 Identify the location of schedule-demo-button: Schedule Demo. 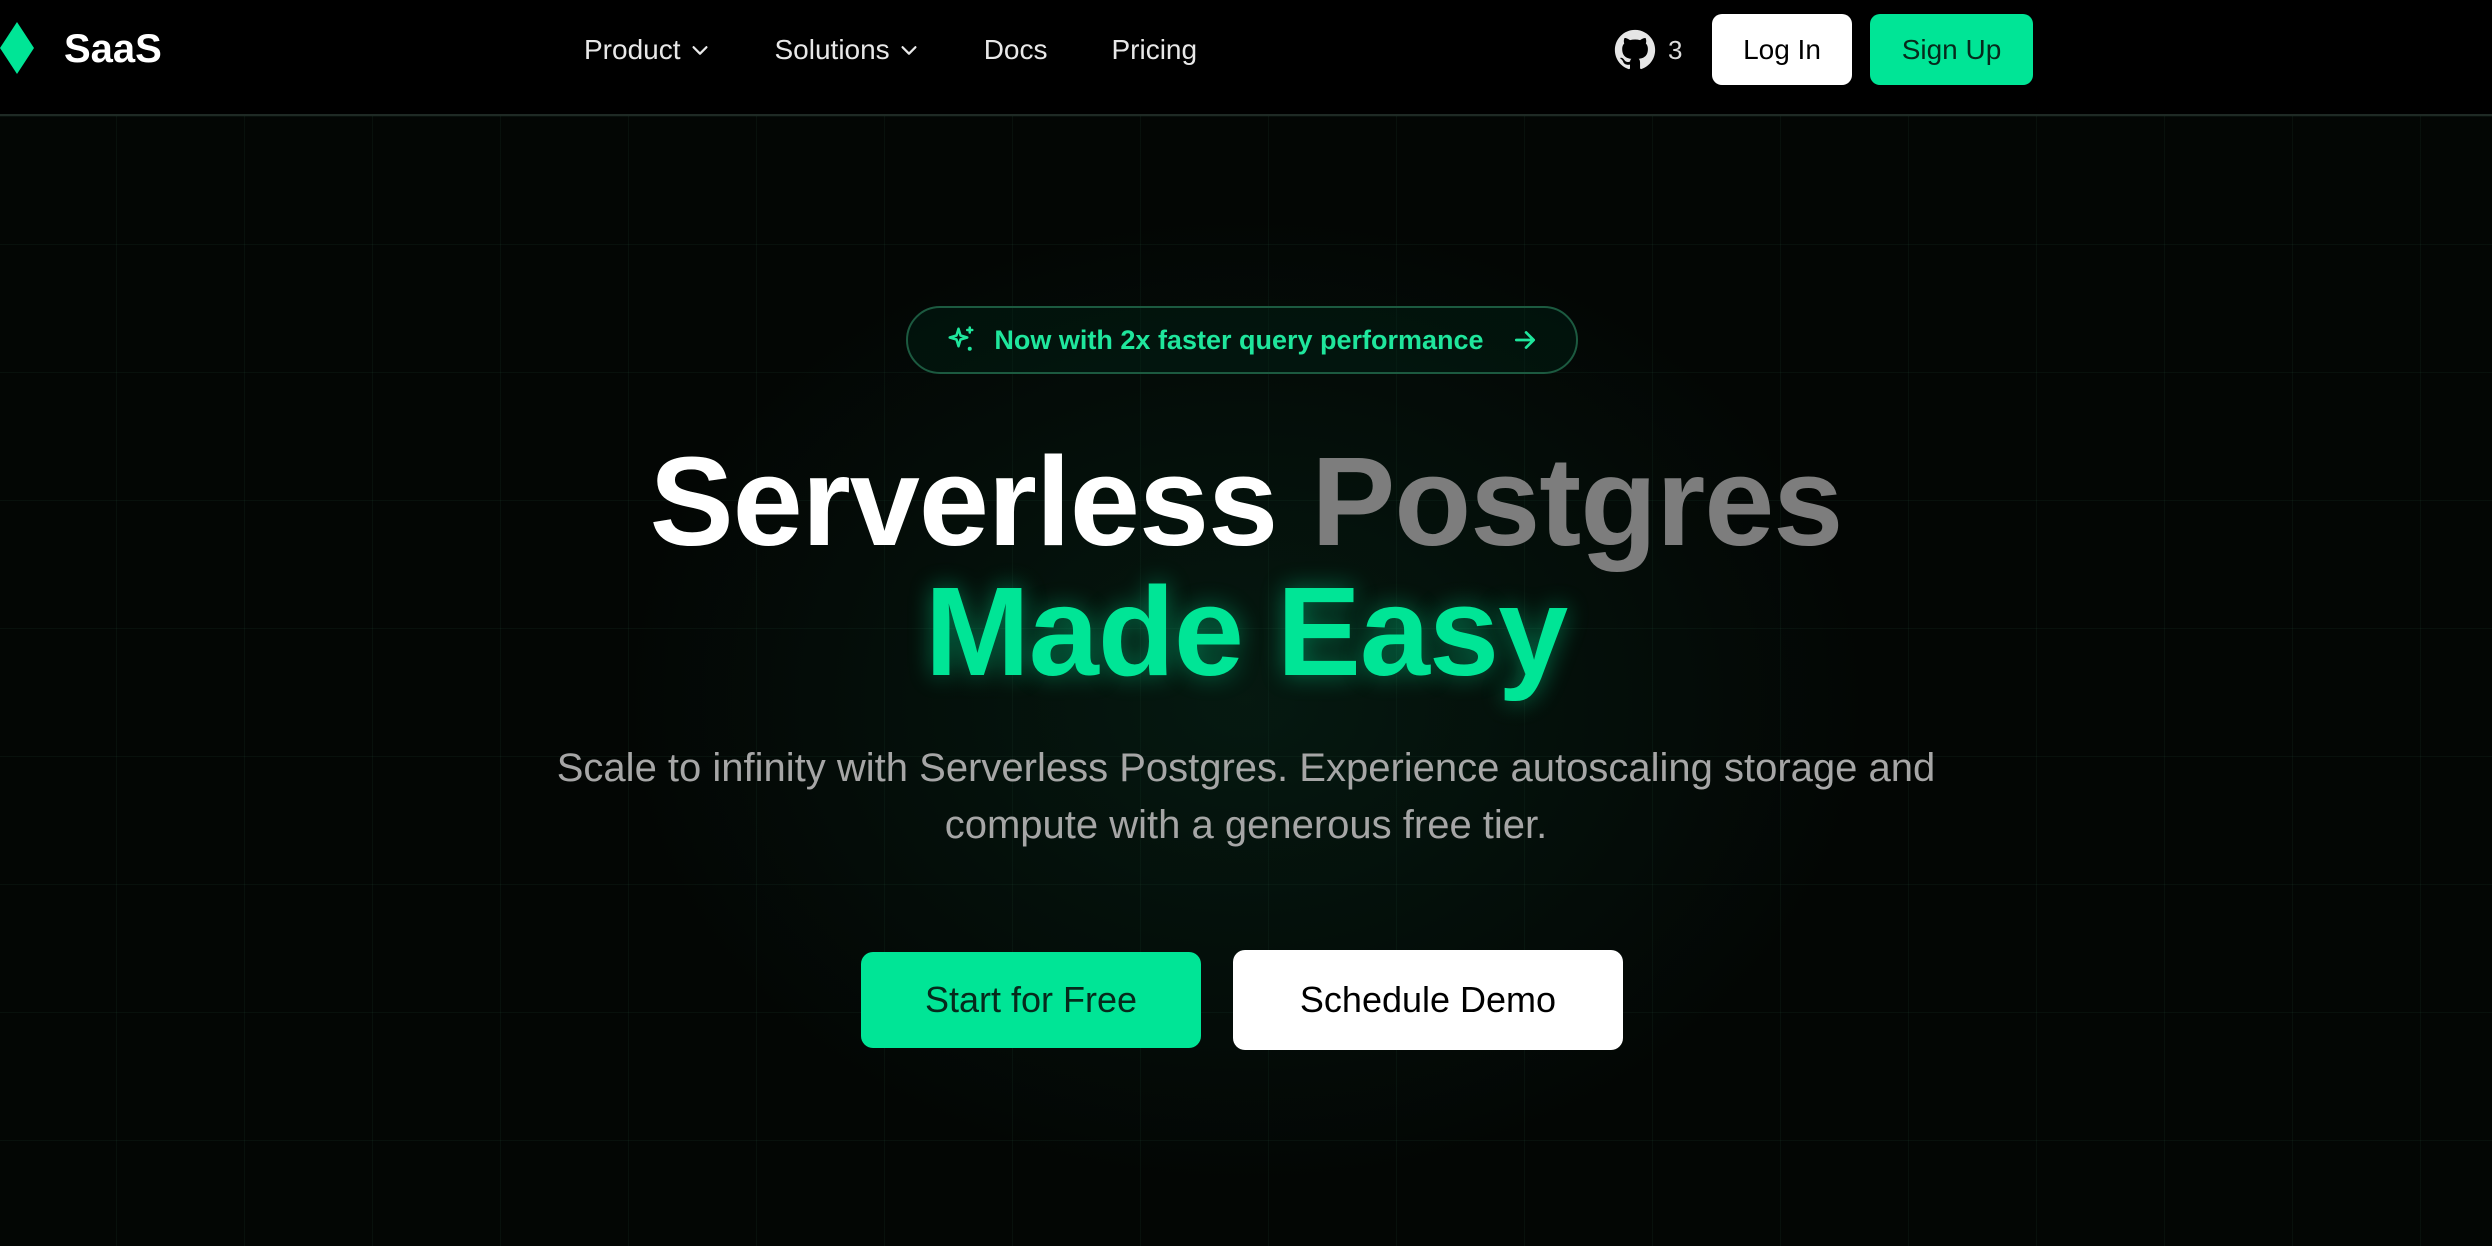
(1428, 1000).